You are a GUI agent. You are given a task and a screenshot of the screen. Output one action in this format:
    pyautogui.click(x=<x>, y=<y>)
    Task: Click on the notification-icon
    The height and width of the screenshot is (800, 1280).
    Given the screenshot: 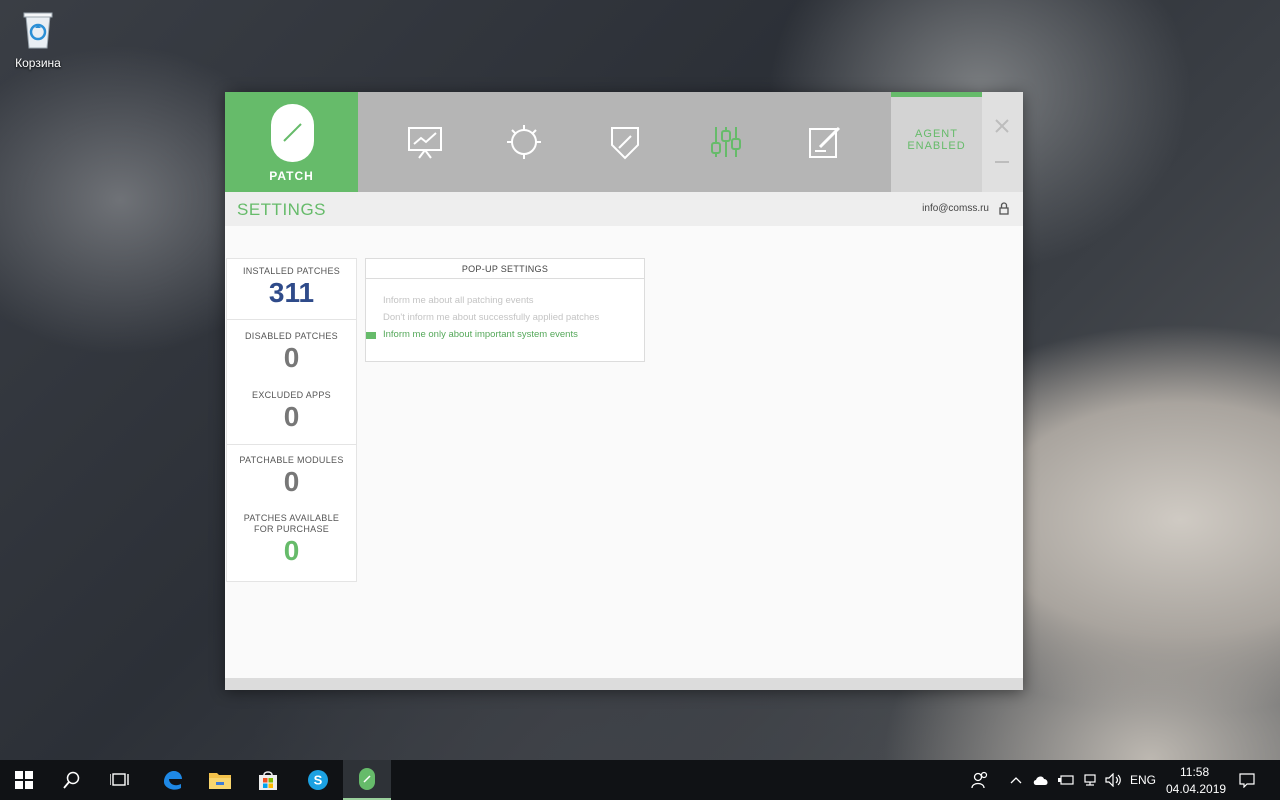 What is the action you would take?
    pyautogui.click(x=1247, y=780)
    